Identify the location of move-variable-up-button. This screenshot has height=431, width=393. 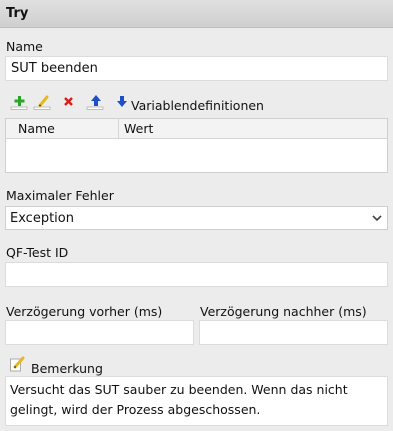
(95, 101).